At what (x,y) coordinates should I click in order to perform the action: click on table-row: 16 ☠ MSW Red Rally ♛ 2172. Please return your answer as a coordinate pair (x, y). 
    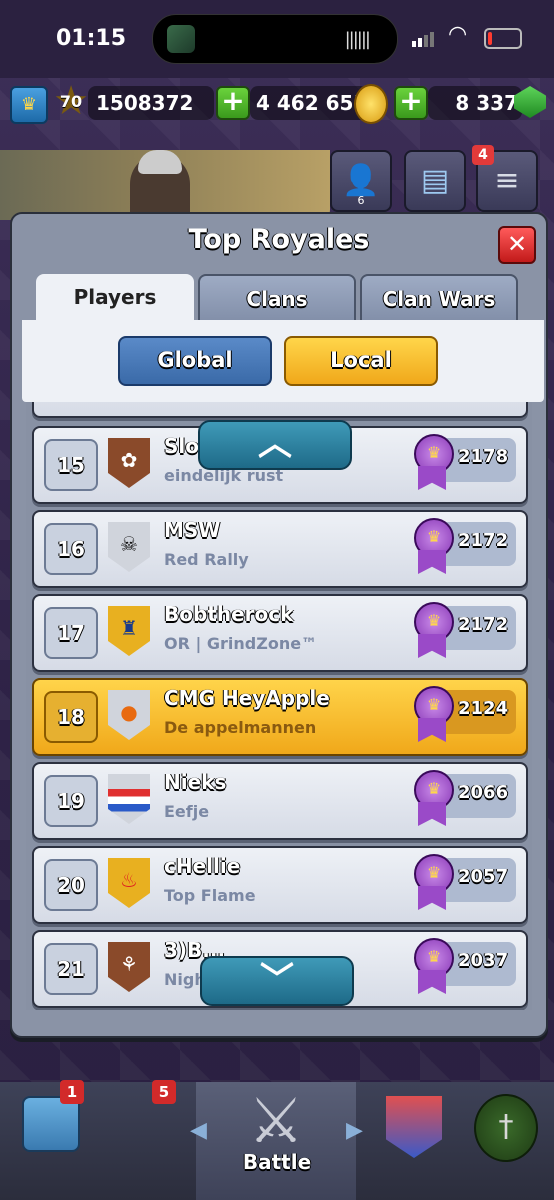
    Looking at the image, I should click on (280, 549).